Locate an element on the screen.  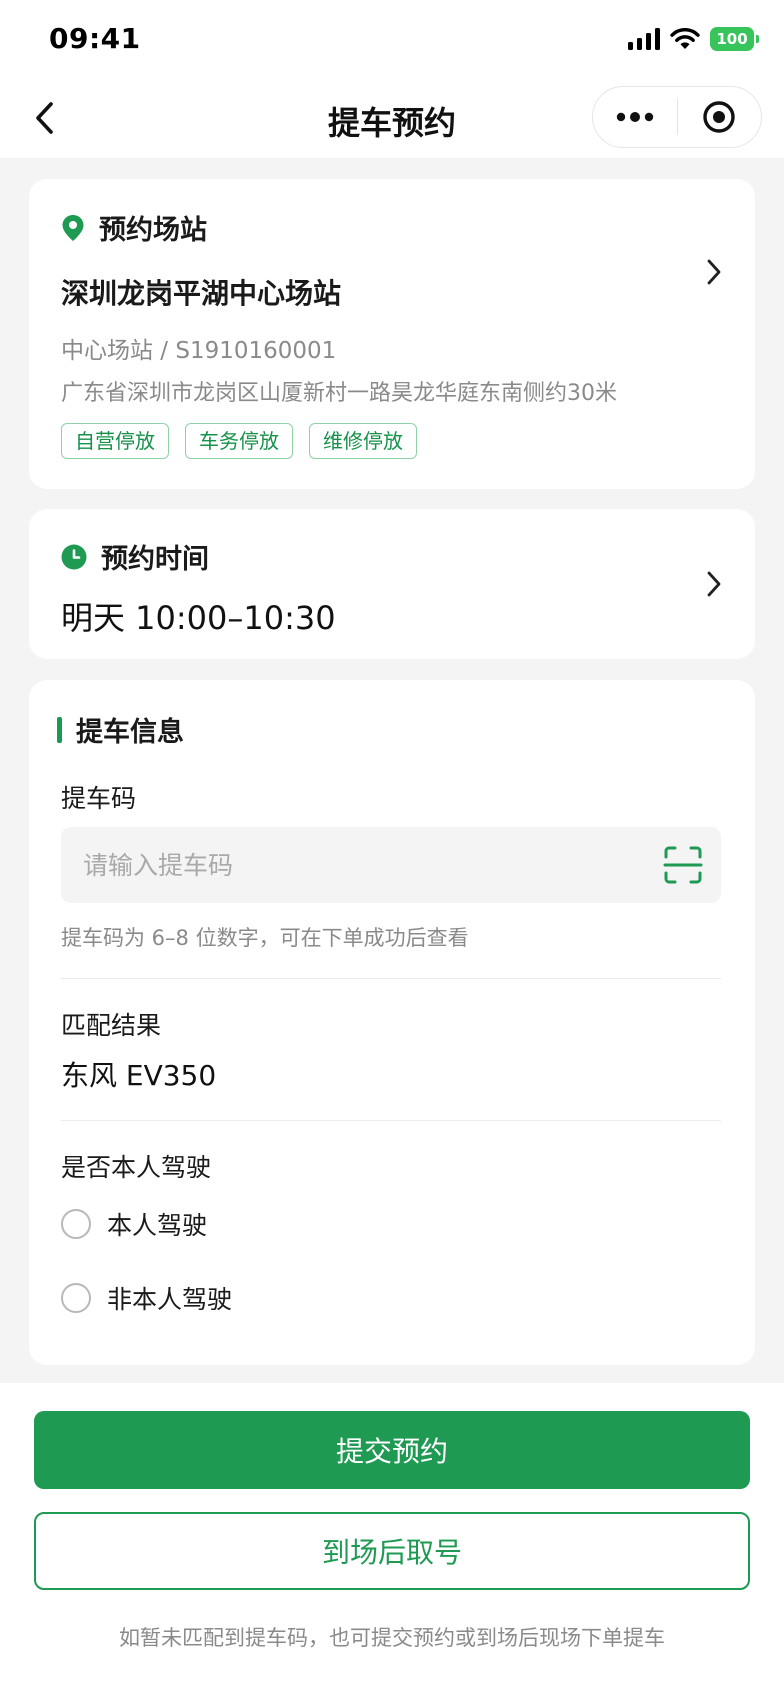
battery-level: 100 is located at coordinates (732, 39).